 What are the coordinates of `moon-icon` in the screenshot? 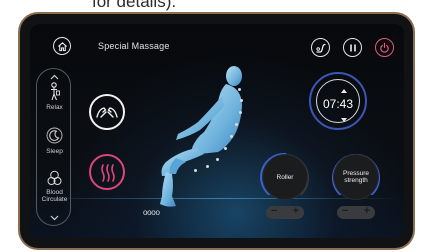 It's located at (54, 135).